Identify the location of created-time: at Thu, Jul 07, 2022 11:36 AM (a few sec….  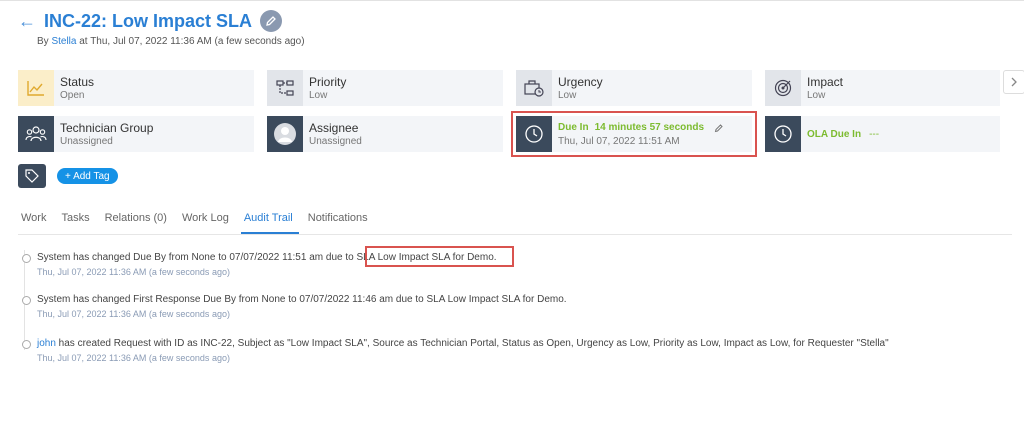
(192, 41).